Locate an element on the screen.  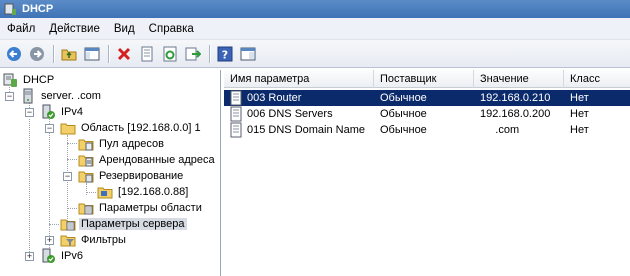
tree-node-scope-options: Параметры области is located at coordinates (141, 208).